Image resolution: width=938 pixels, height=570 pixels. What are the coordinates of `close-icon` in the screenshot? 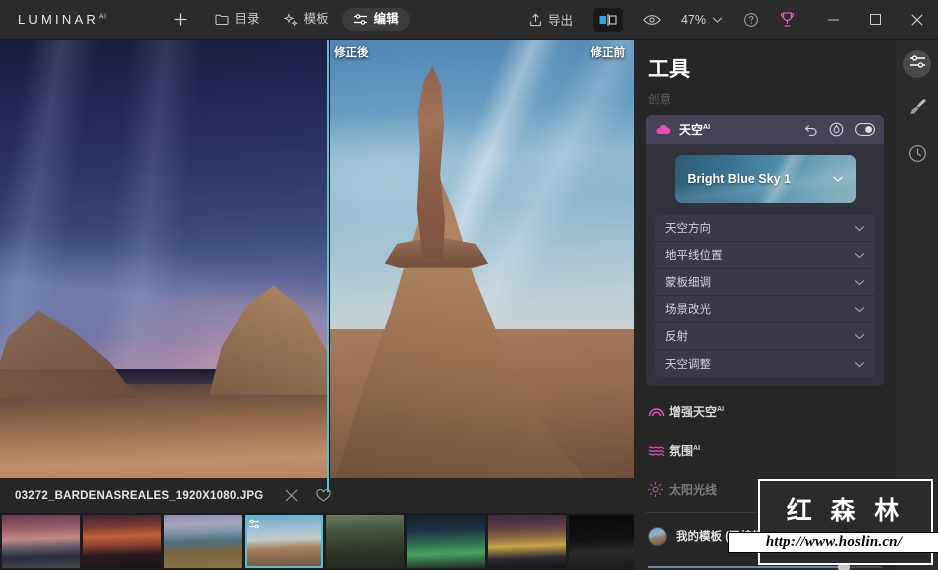 It's located at (291, 495).